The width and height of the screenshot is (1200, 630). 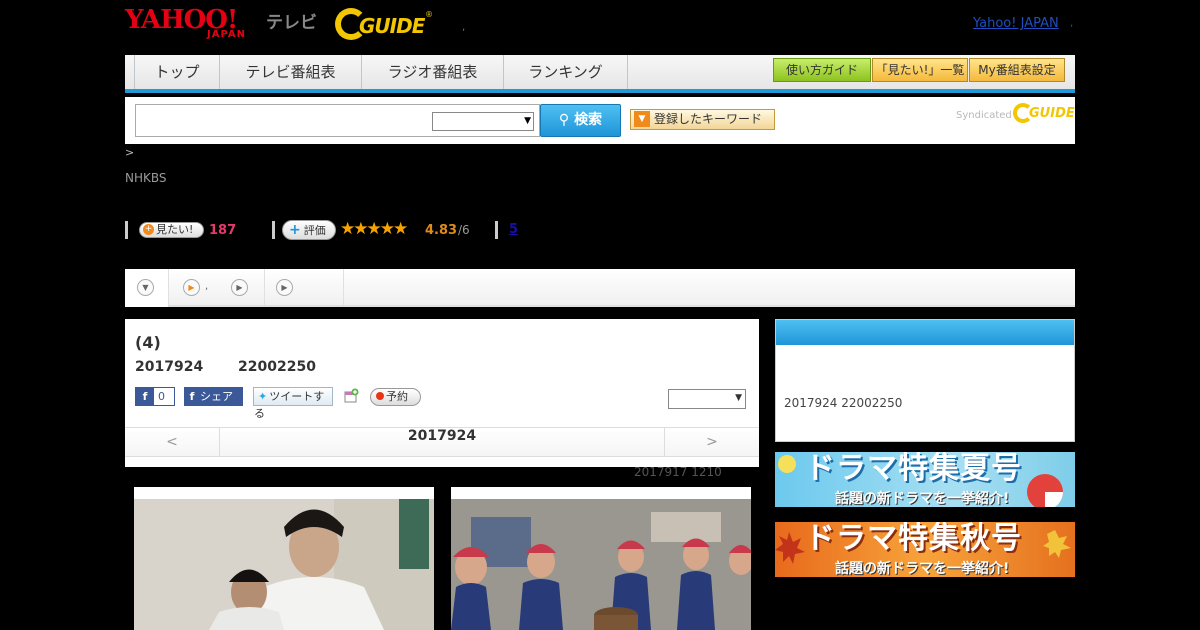 What do you see at coordinates (913, 539) in the screenshot?
I see `autumn-banner-title: ドラマ特集秋号` at bounding box center [913, 539].